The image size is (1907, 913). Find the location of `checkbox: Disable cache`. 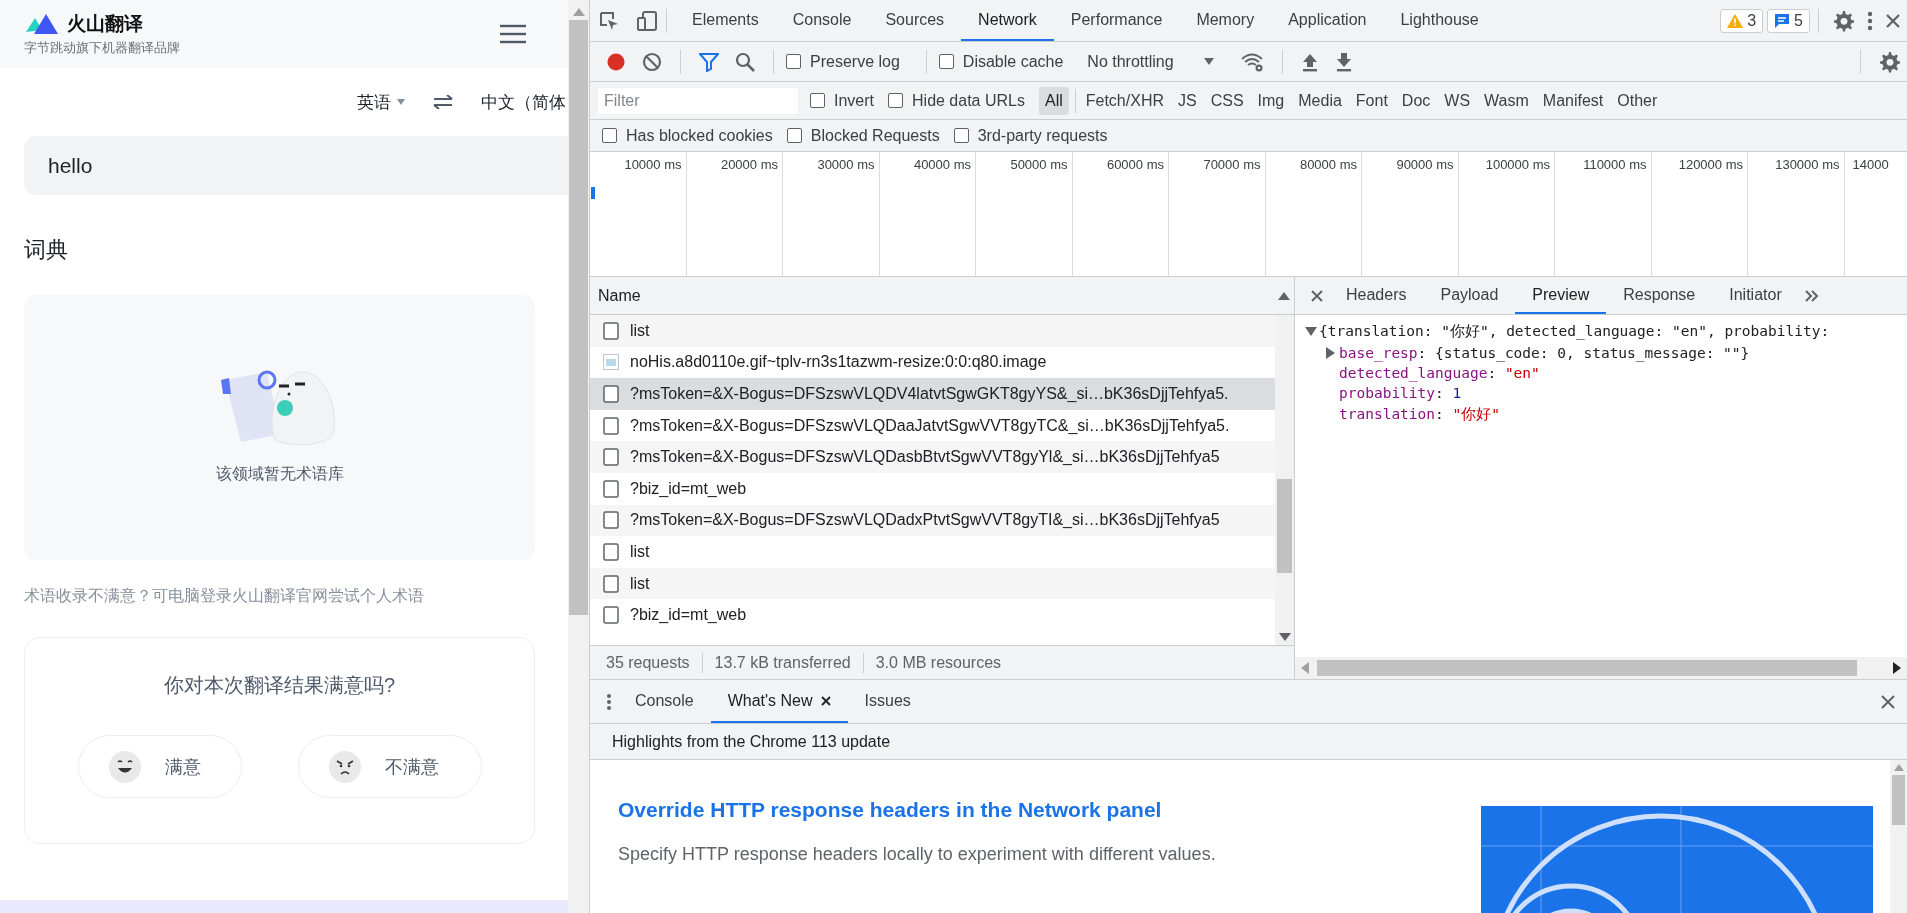

checkbox: Disable cache is located at coordinates (1001, 61).